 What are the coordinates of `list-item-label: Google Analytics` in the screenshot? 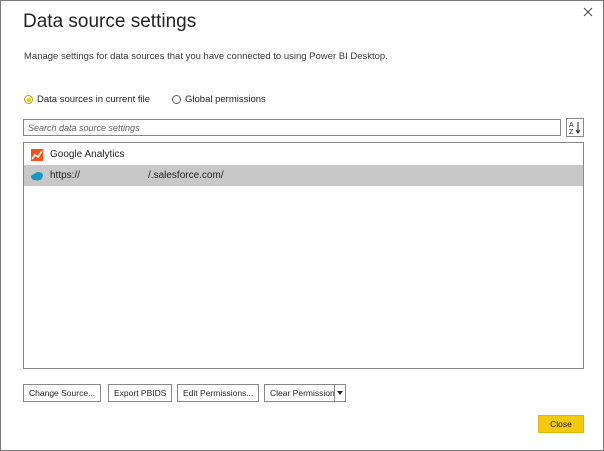 It's located at (87, 154).